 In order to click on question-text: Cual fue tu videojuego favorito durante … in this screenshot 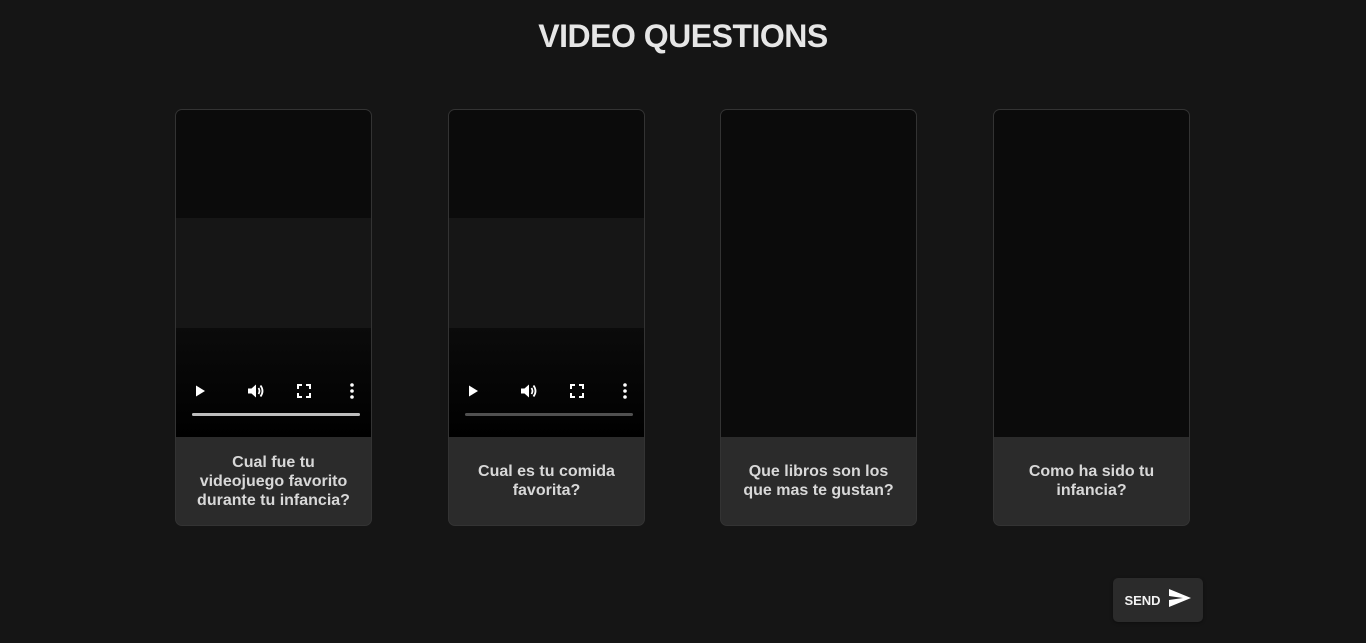, I will do `click(273, 481)`.